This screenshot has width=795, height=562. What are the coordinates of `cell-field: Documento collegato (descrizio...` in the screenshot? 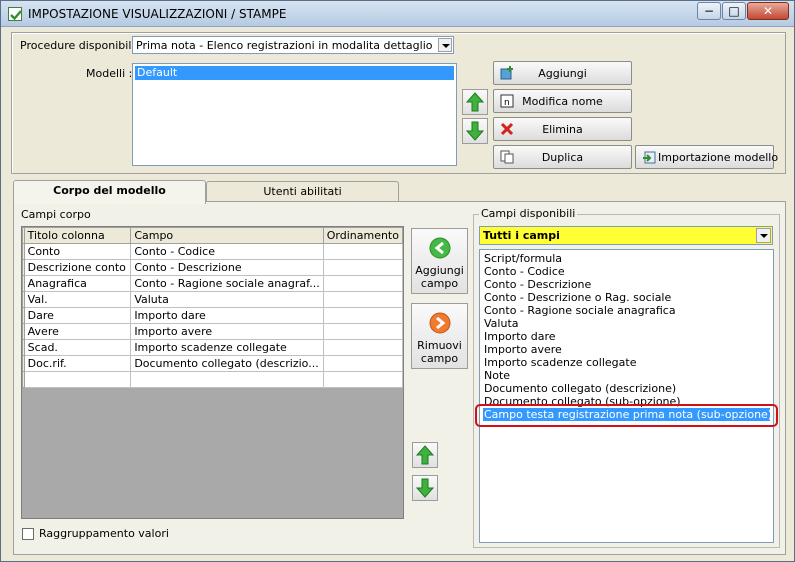 It's located at (227, 363).